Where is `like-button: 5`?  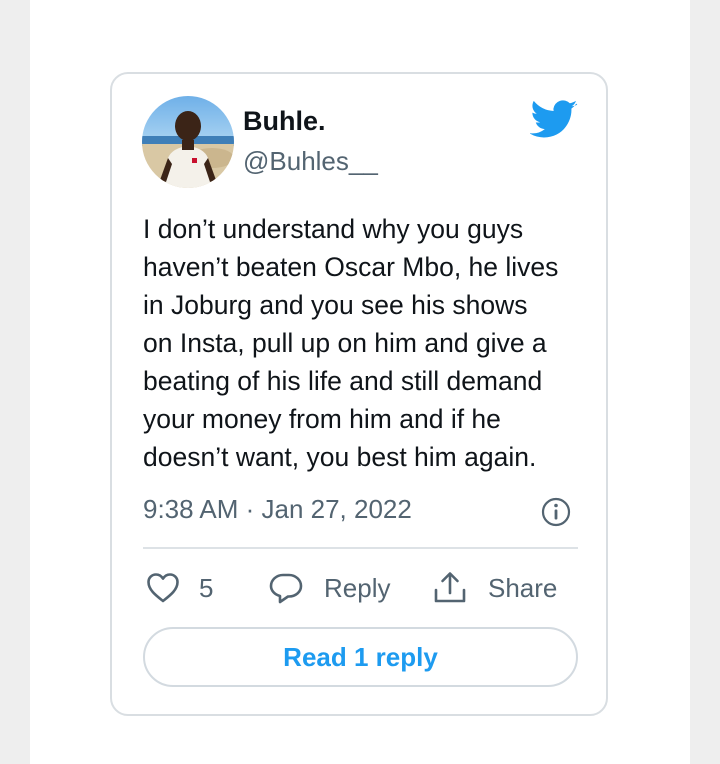 like-button: 5 is located at coordinates (179, 588).